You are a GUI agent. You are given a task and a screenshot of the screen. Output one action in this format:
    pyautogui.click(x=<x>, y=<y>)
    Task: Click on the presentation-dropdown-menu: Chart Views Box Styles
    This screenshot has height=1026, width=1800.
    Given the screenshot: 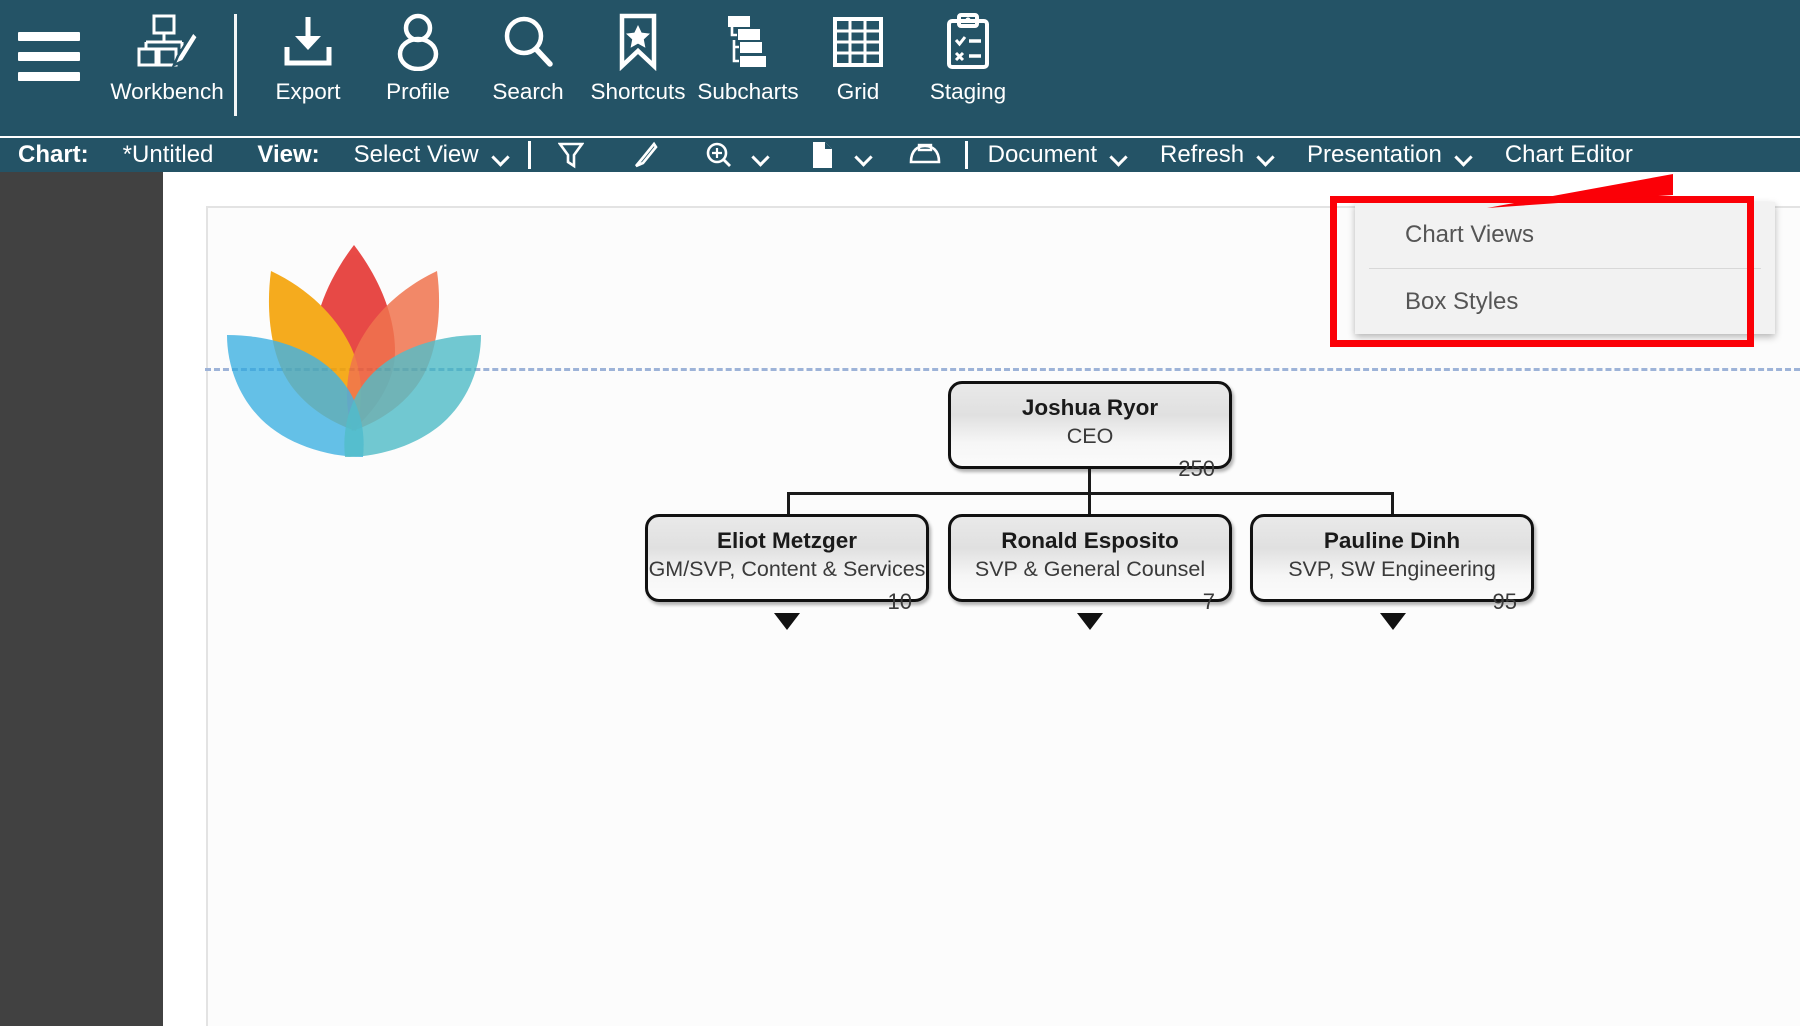 What is the action you would take?
    pyautogui.click(x=1565, y=268)
    